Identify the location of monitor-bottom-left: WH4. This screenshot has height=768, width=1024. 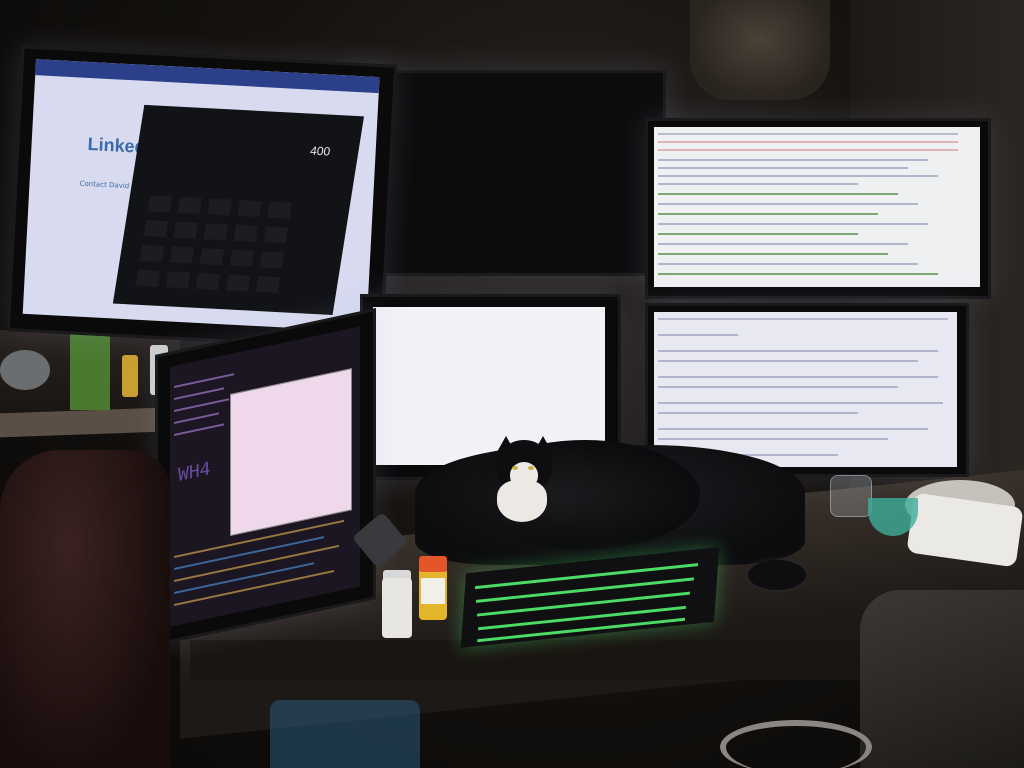
(265, 477).